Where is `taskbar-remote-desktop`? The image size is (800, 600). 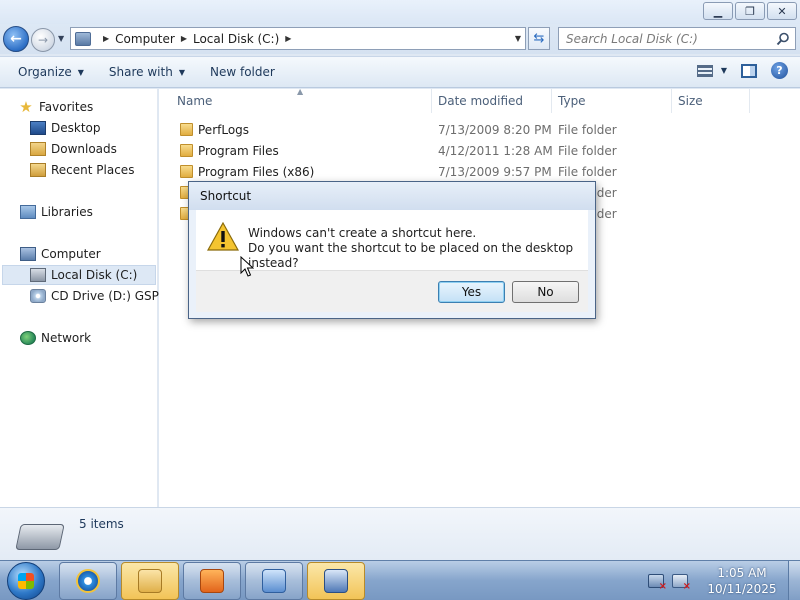
taskbar-remote-desktop is located at coordinates (336, 581).